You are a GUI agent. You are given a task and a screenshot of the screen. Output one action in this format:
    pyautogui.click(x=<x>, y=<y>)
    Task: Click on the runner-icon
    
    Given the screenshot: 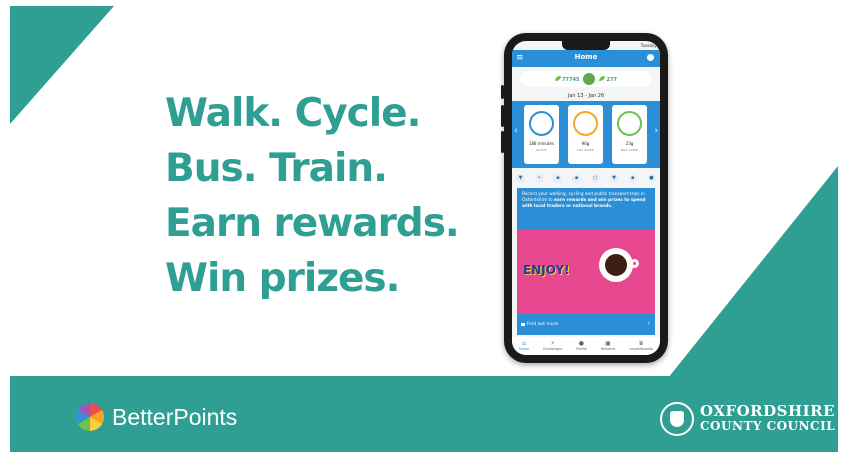 What is the action you would take?
    pyautogui.click(x=541, y=123)
    